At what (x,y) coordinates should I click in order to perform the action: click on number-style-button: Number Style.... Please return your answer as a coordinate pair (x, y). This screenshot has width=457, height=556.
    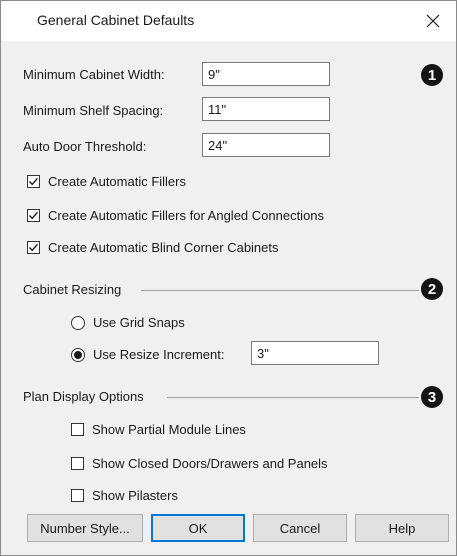
    Looking at the image, I should click on (85, 528).